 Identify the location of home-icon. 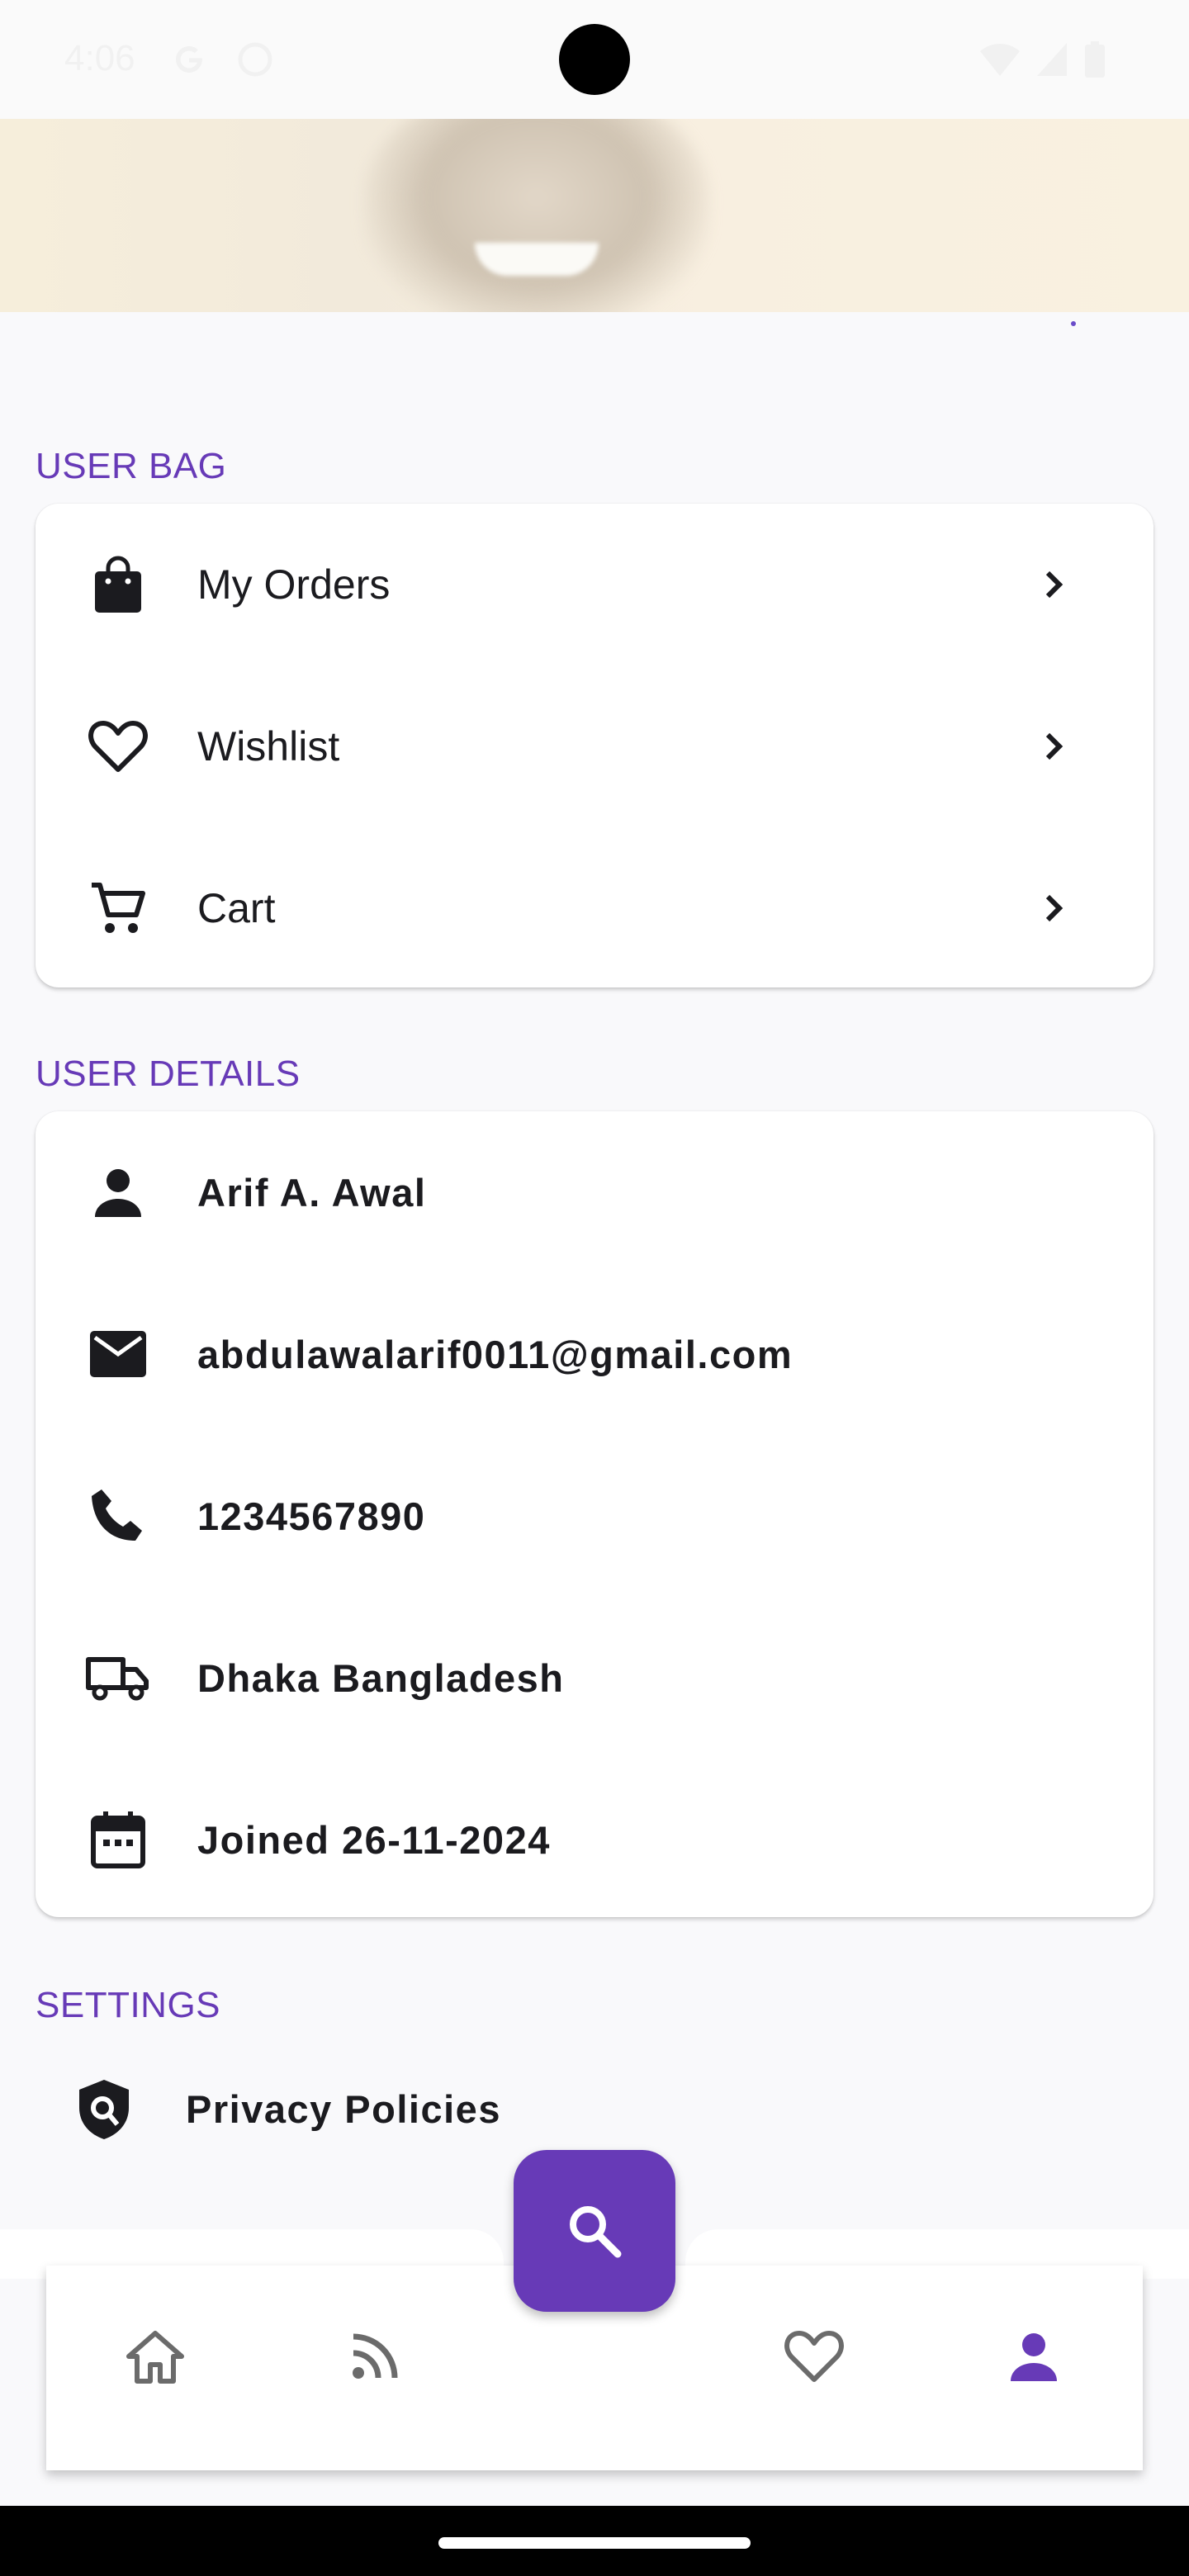
(155, 2357).